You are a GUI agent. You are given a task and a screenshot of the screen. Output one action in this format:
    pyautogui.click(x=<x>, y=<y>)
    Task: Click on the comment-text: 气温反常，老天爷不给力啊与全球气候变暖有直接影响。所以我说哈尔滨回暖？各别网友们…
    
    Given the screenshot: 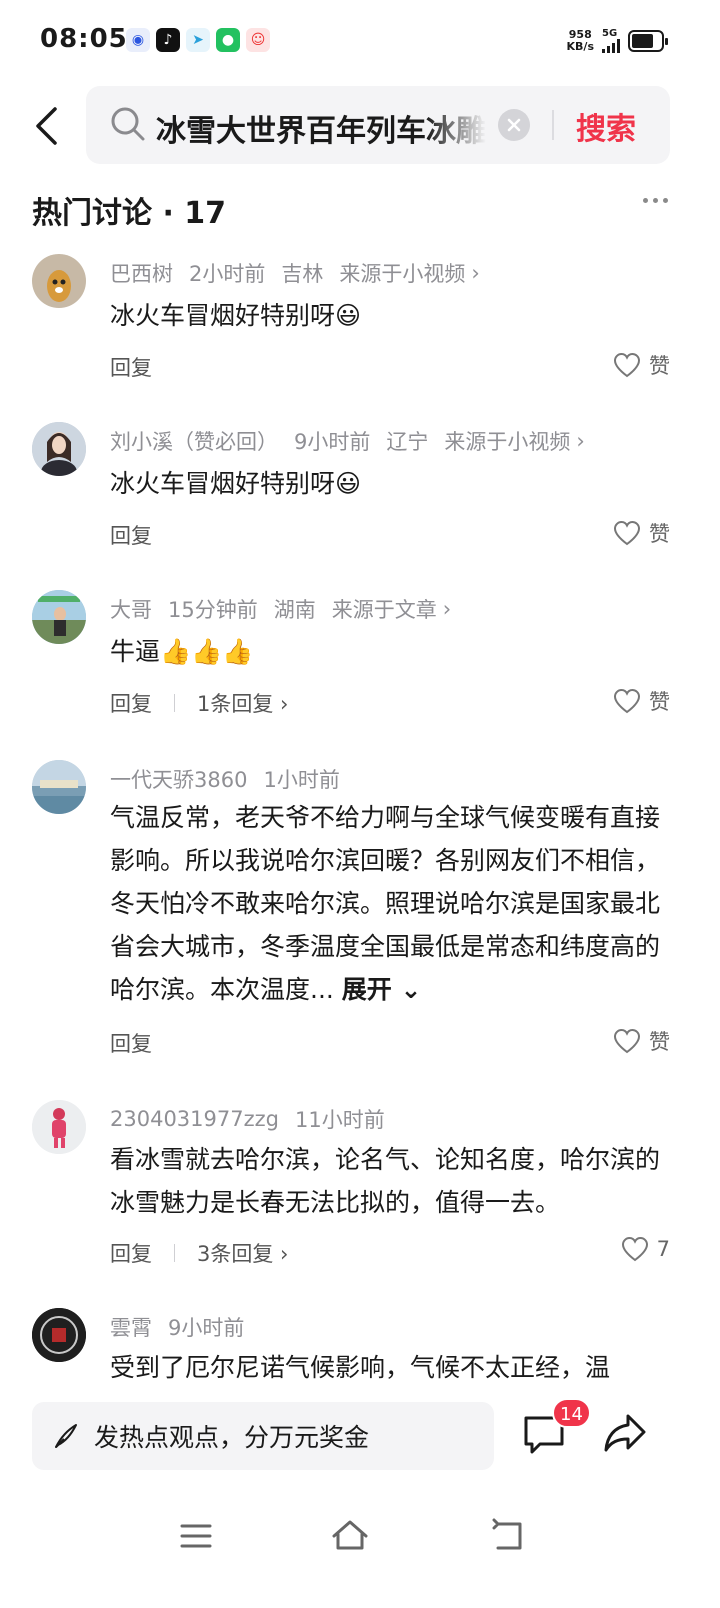 What is the action you would take?
    pyautogui.click(x=390, y=903)
    